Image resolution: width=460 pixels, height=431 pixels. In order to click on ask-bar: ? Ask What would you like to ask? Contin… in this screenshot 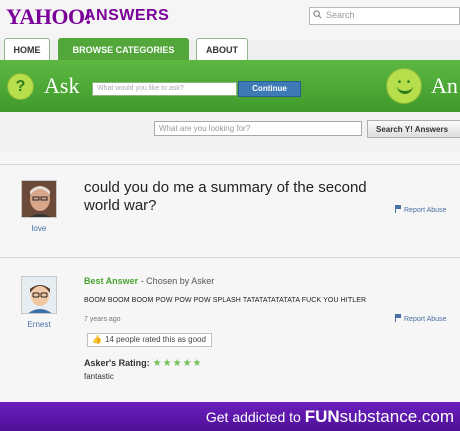, I will do `click(230, 86)`.